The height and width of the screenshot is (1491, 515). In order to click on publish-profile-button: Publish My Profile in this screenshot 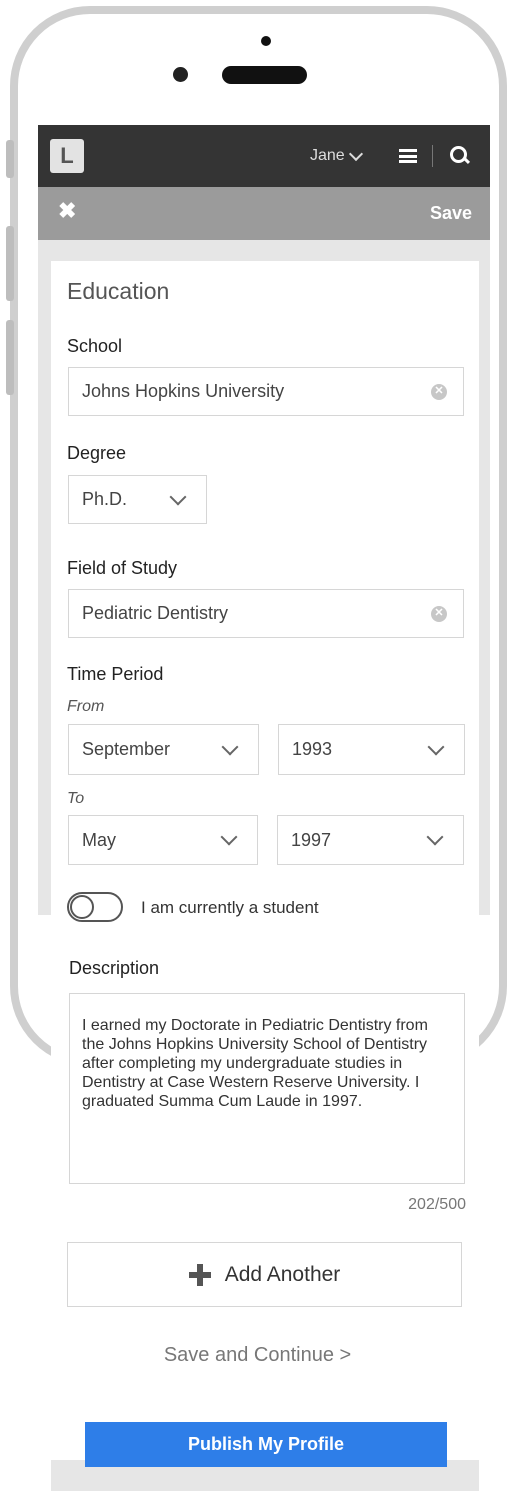, I will do `click(266, 1444)`.